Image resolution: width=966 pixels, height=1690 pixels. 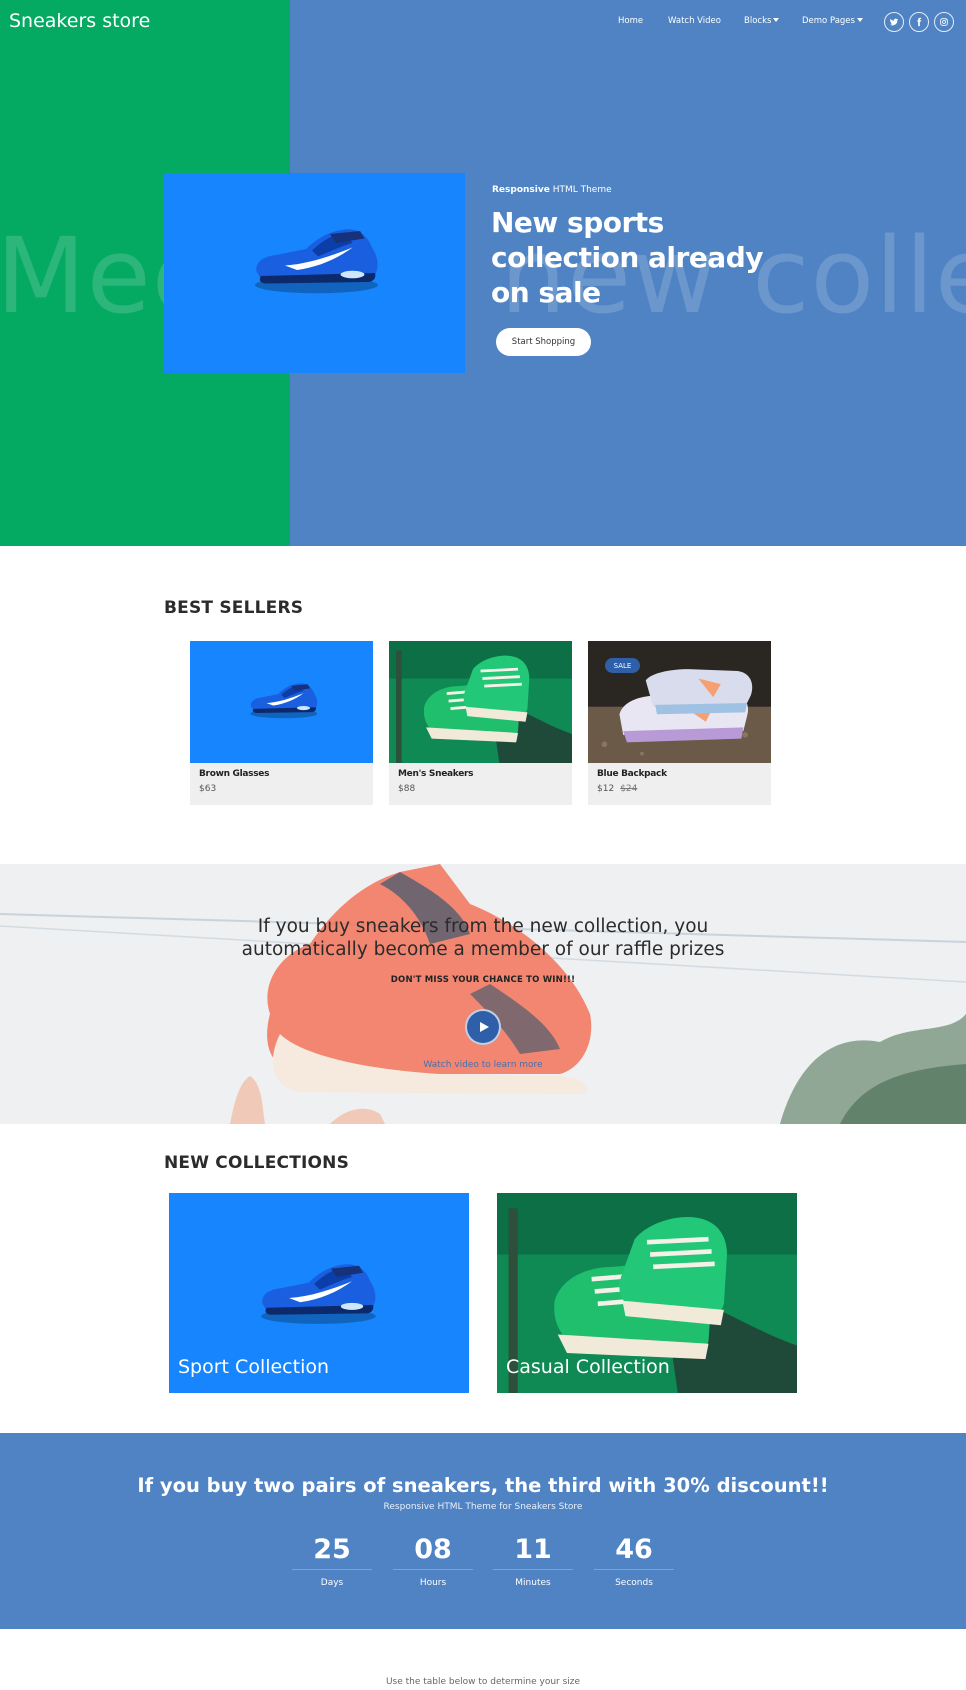 I want to click on countdown-hours: 08 Hours, so click(x=433, y=1560).